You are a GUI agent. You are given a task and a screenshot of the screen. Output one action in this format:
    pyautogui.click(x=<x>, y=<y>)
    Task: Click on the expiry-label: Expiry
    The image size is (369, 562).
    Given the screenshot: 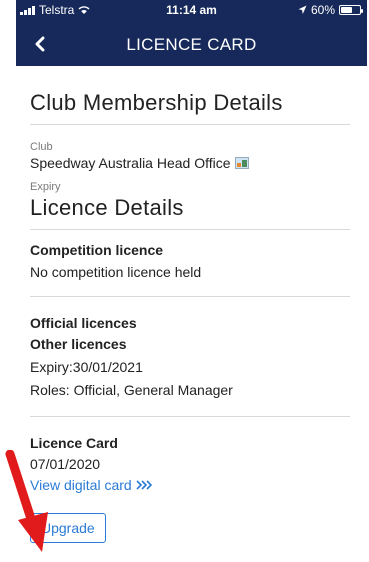 What is the action you would take?
    pyautogui.click(x=45, y=187)
    